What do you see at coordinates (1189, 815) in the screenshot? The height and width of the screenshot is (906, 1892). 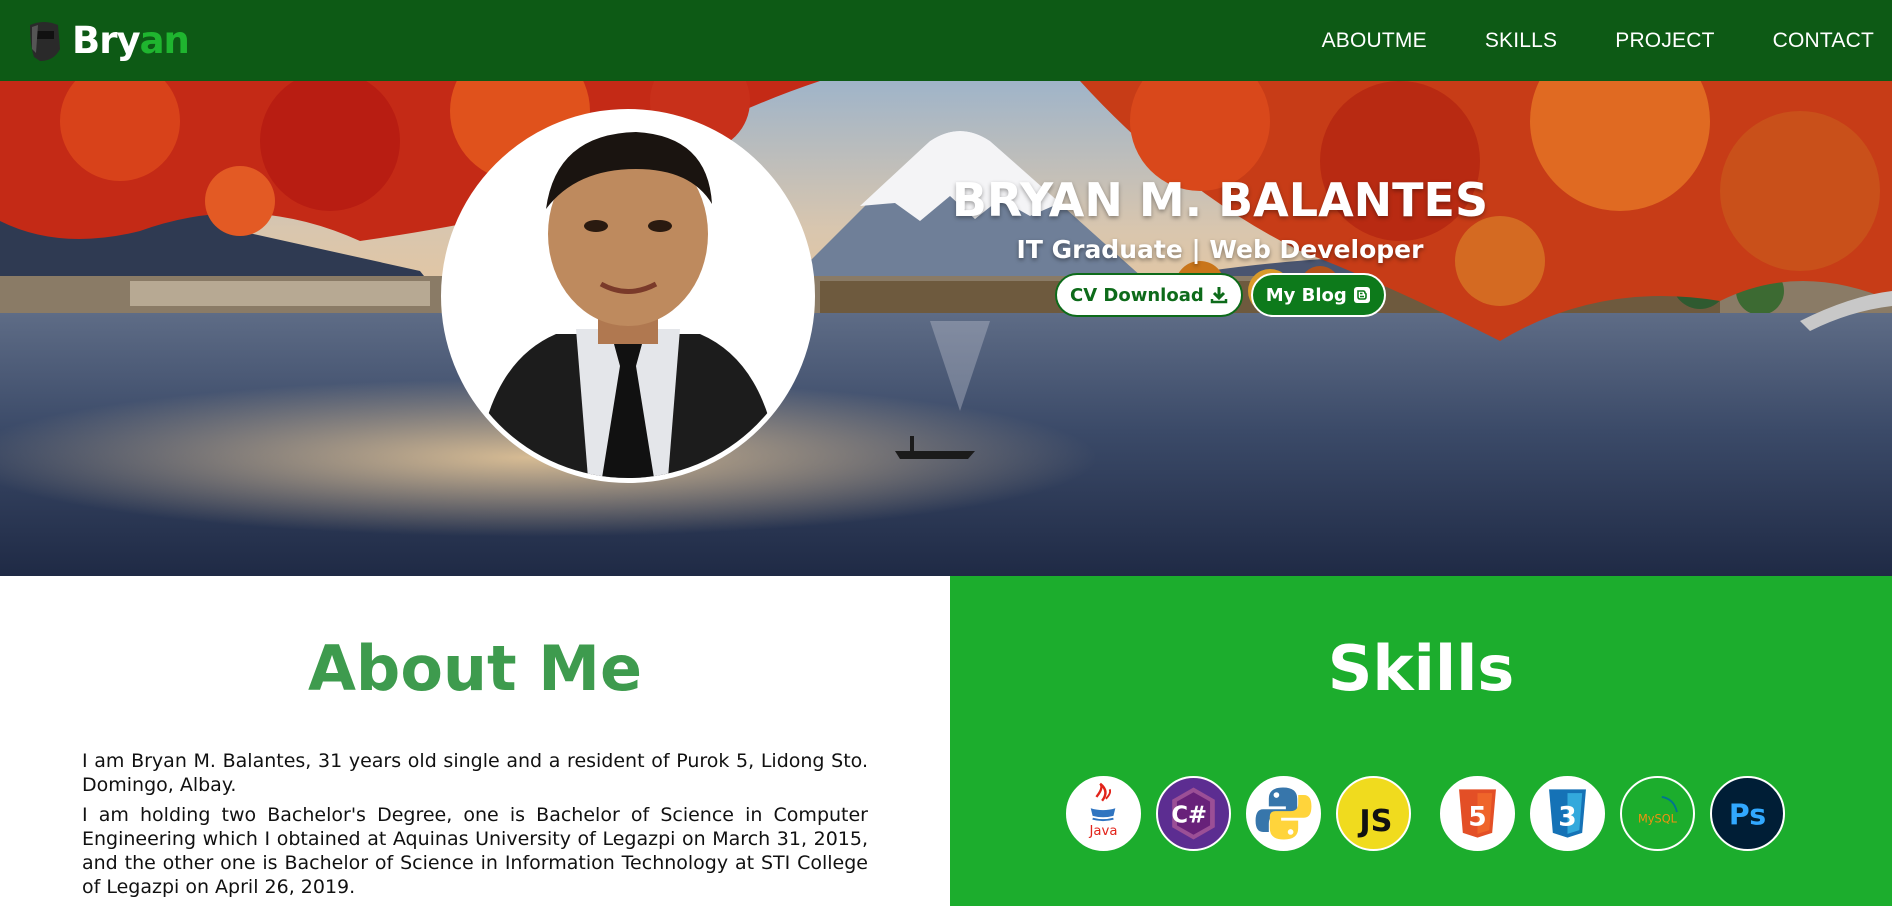 I see `svg-text: C#` at bounding box center [1189, 815].